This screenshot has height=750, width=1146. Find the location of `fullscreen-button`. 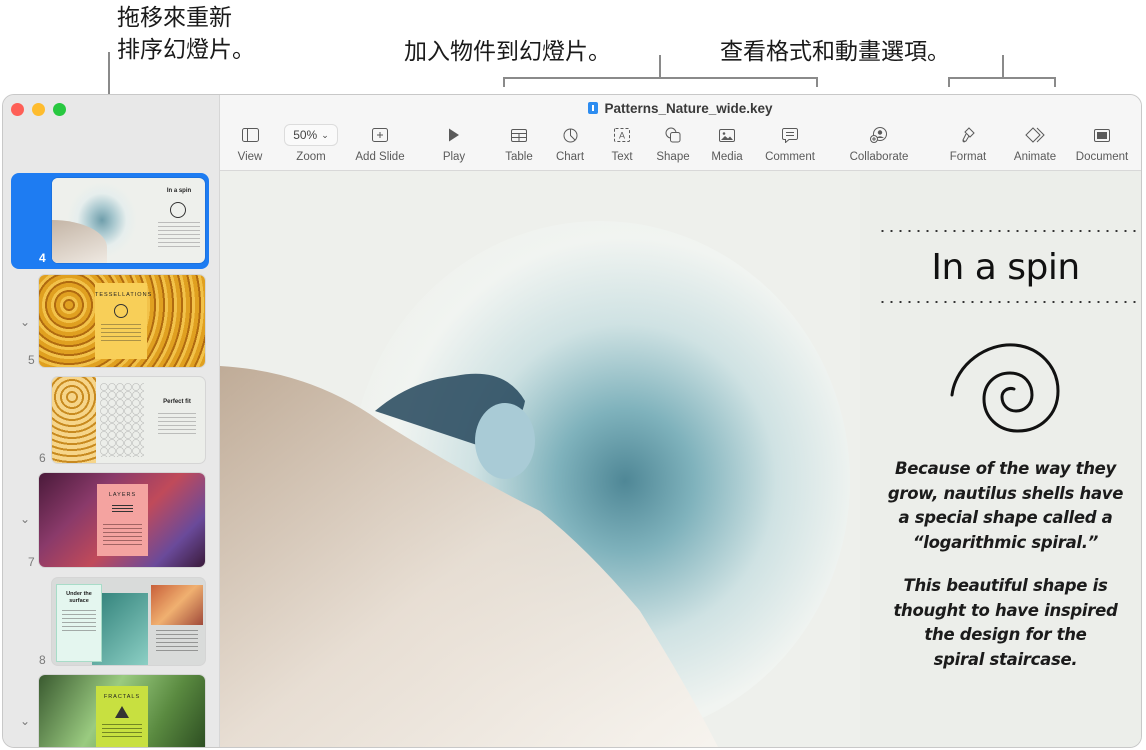

fullscreen-button is located at coordinates (59, 109).